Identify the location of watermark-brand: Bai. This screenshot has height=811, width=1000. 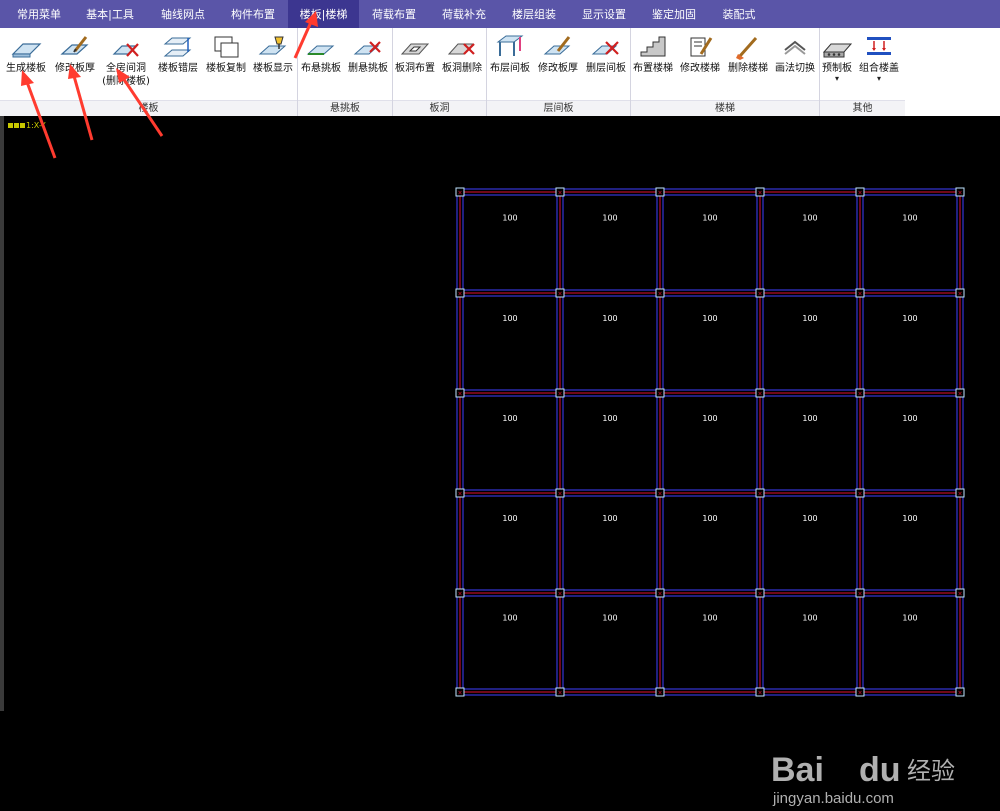
(797, 770).